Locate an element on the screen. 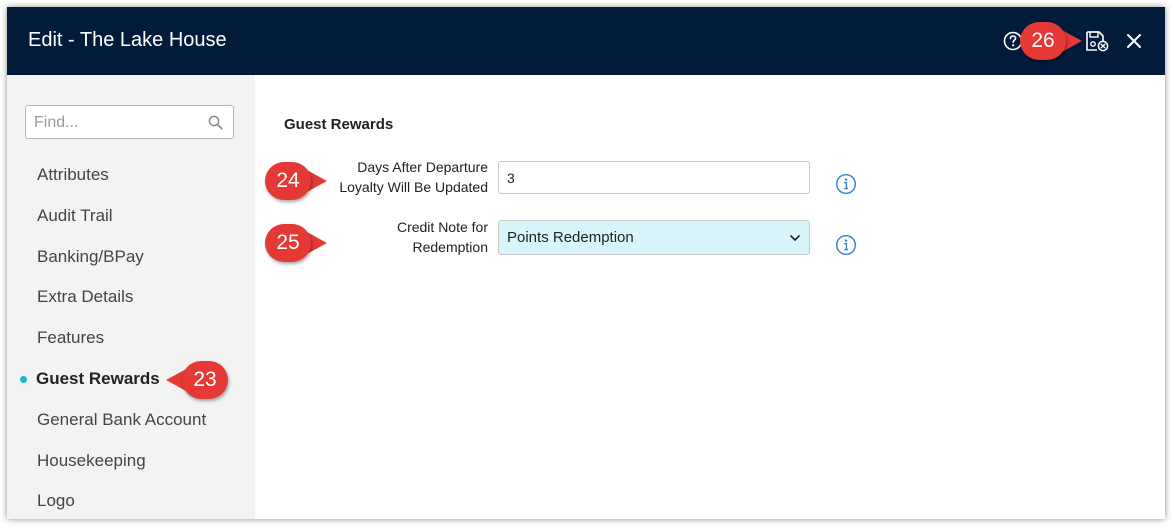 The image size is (1172, 527). callout-number: 25 is located at coordinates (288, 243).